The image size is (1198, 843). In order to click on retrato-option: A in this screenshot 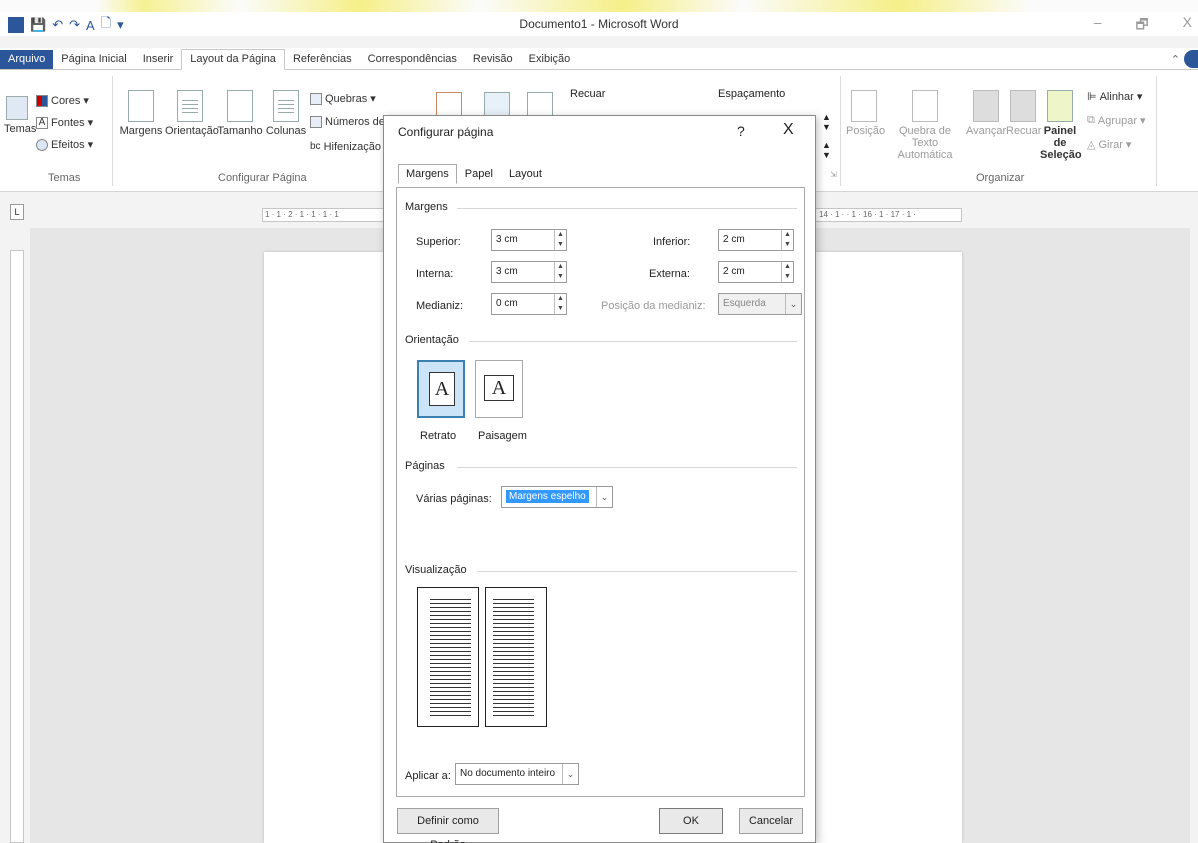, I will do `click(441, 389)`.